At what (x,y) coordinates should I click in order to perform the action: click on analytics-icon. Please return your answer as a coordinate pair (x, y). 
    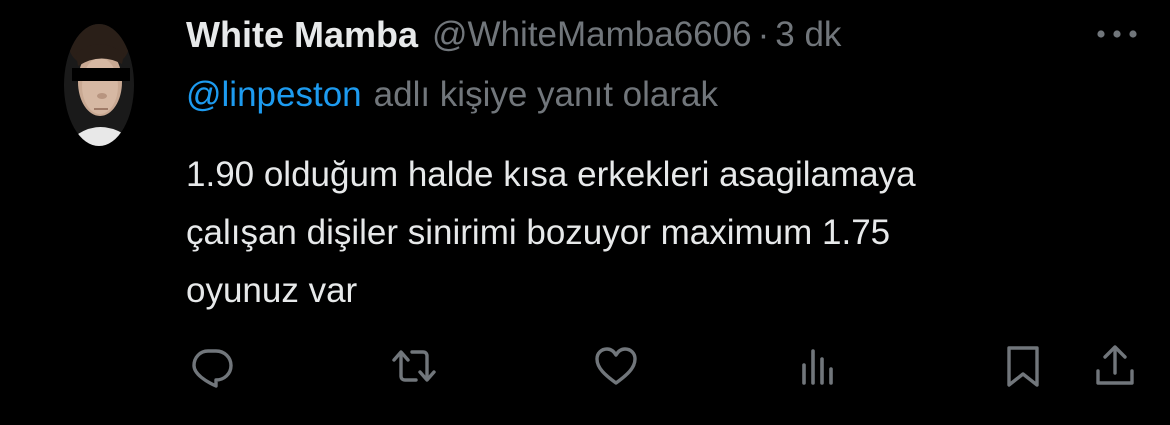
    Looking at the image, I should click on (817, 367).